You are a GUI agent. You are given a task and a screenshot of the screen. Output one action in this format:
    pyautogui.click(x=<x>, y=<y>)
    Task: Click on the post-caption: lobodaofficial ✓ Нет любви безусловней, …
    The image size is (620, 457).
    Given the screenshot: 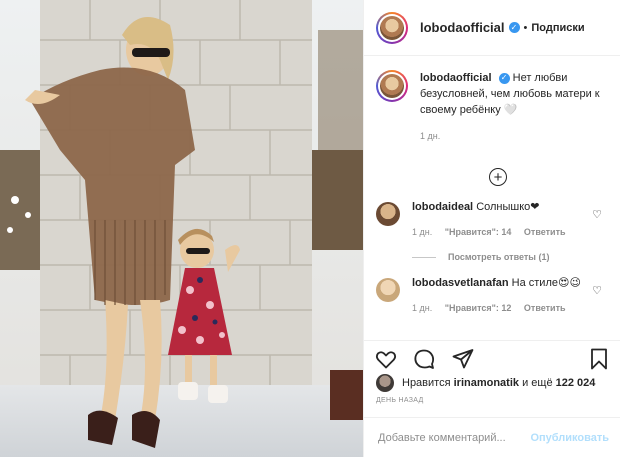 What is the action you would take?
    pyautogui.click(x=492, y=107)
    